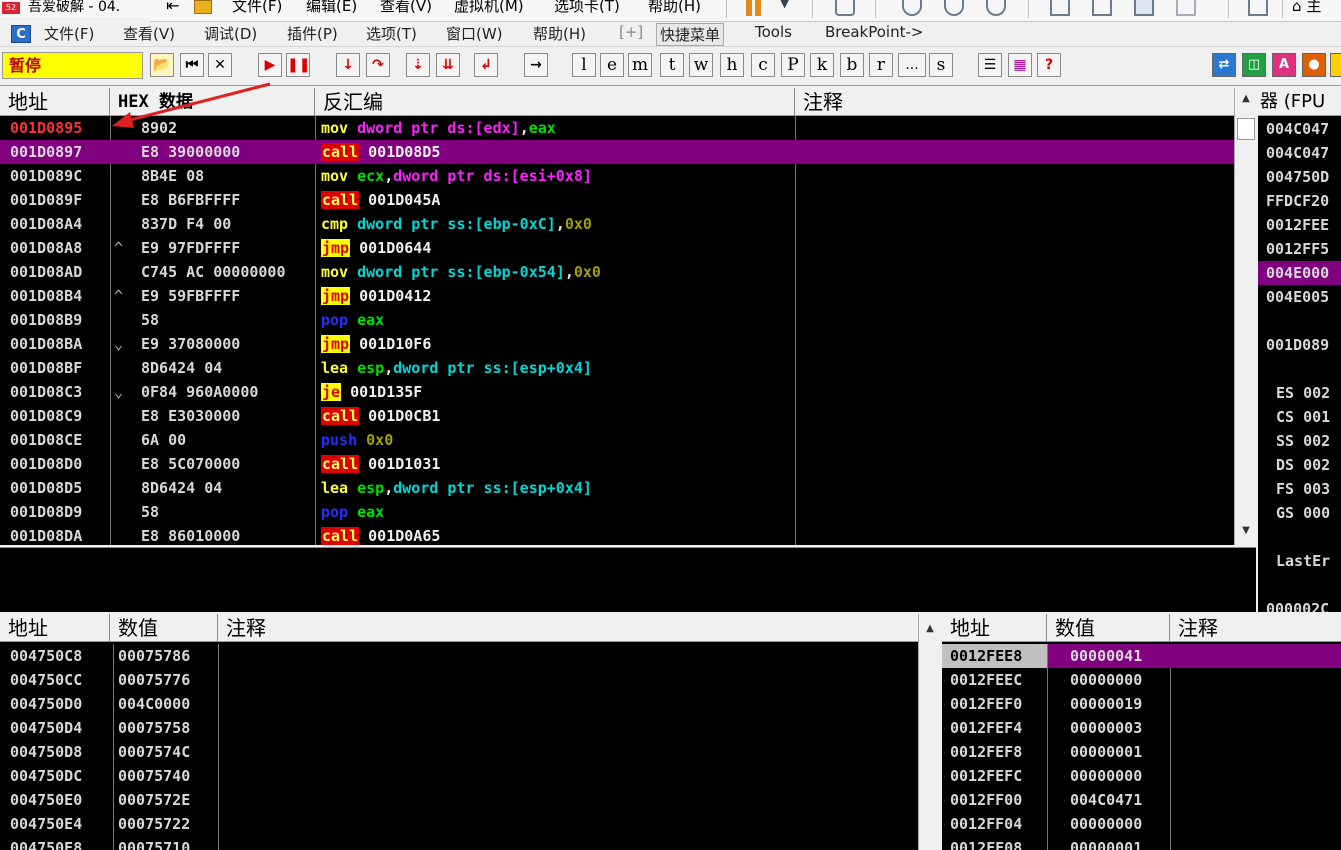 The width and height of the screenshot is (1341, 850). I want to click on dump-row: 004750D0 004C0000, so click(459, 704).